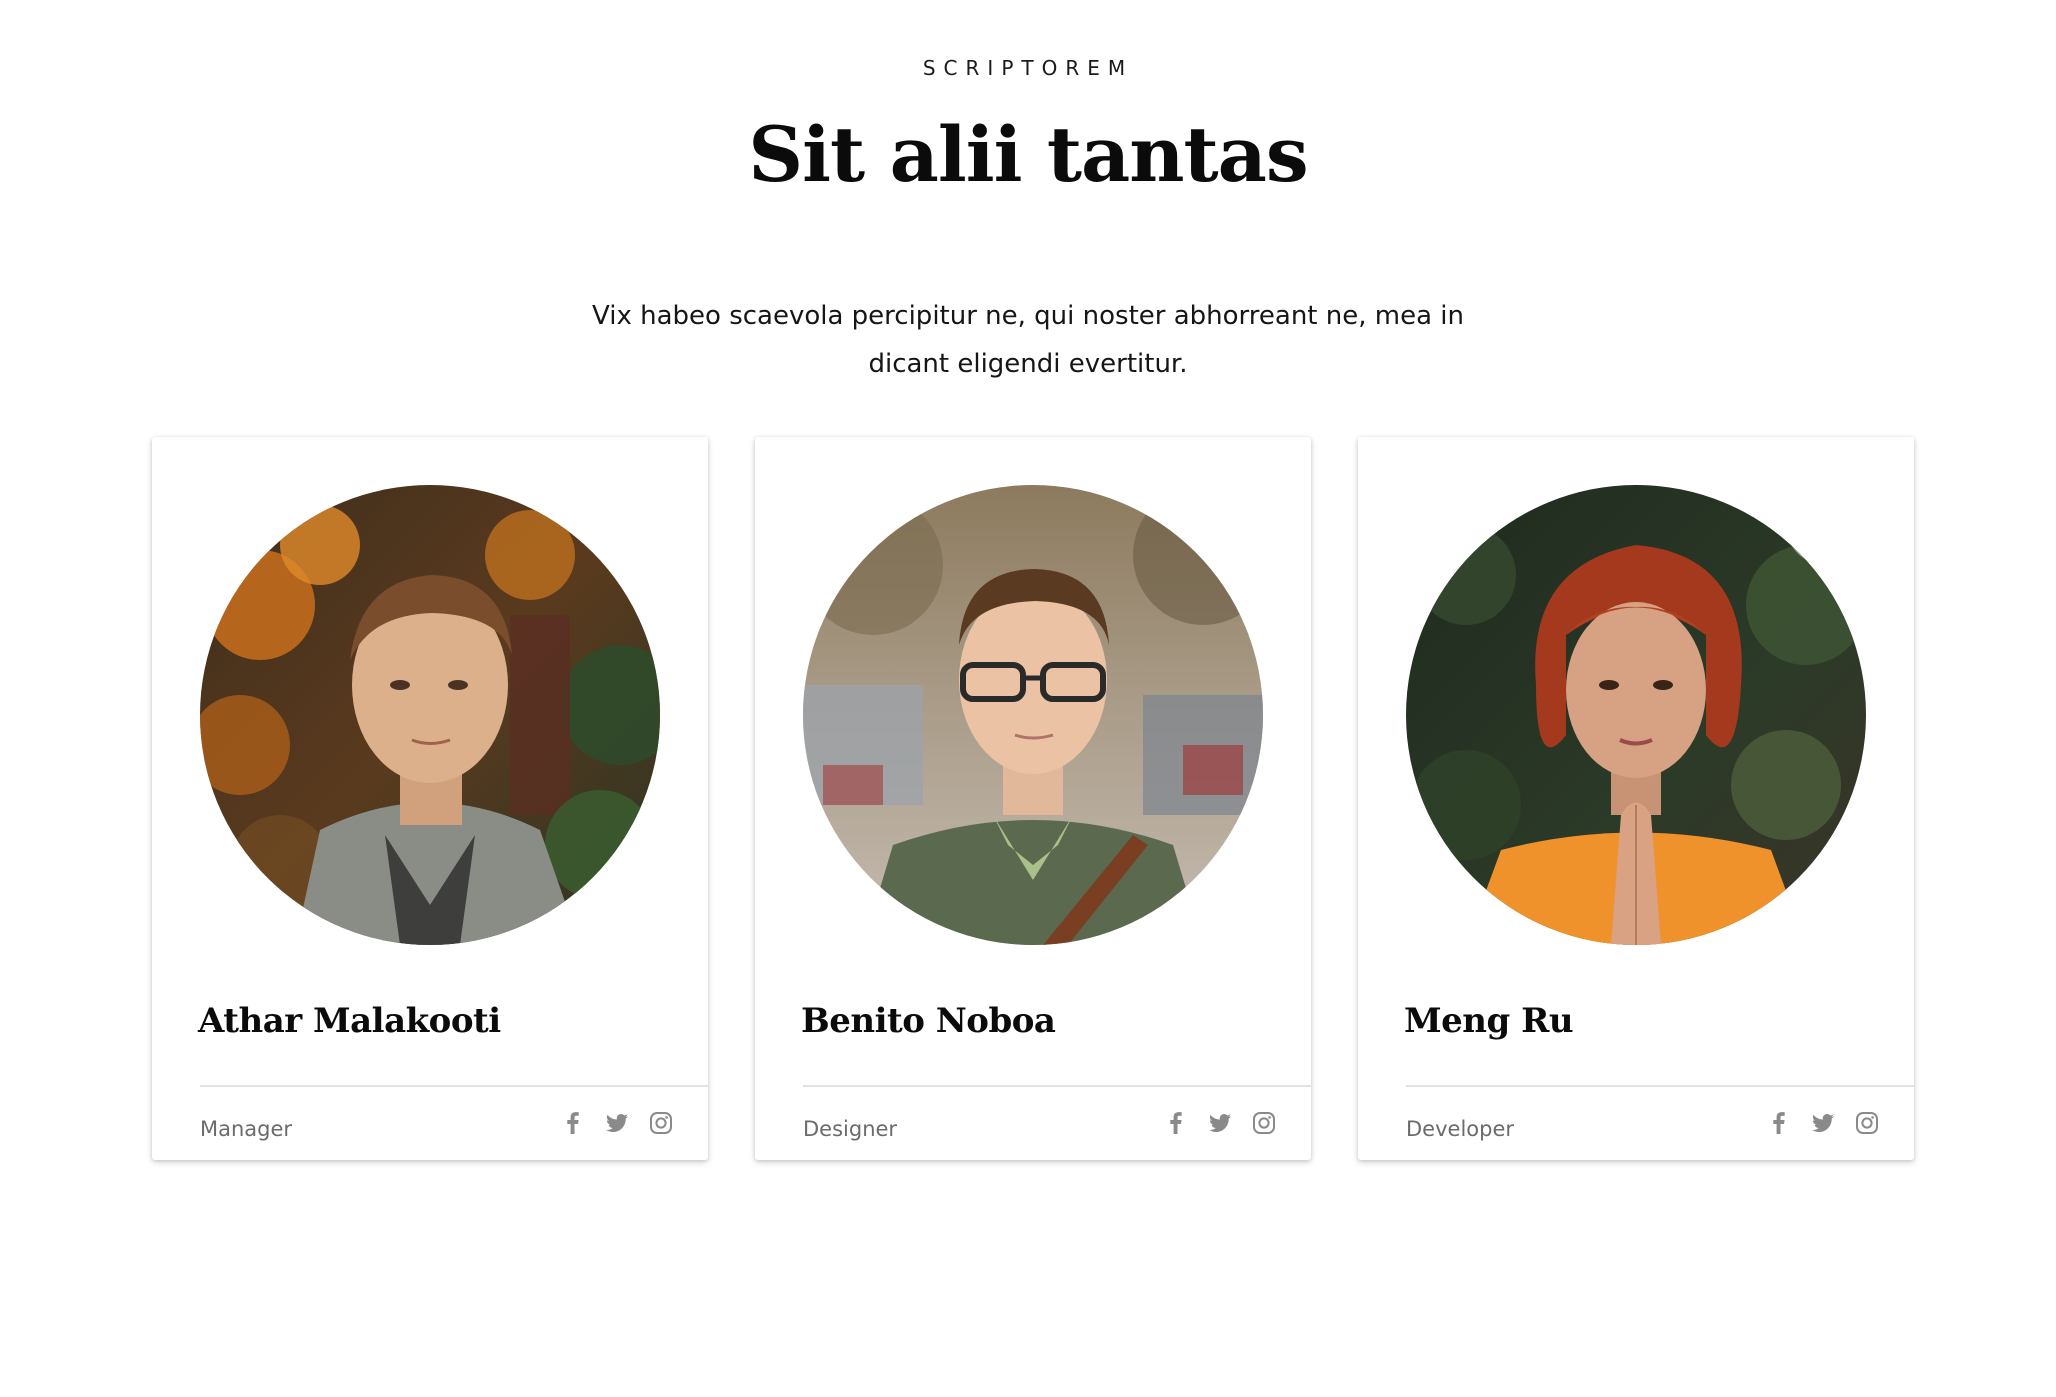  What do you see at coordinates (1028, 154) in the screenshot?
I see `section-title: Sit alii tantas` at bounding box center [1028, 154].